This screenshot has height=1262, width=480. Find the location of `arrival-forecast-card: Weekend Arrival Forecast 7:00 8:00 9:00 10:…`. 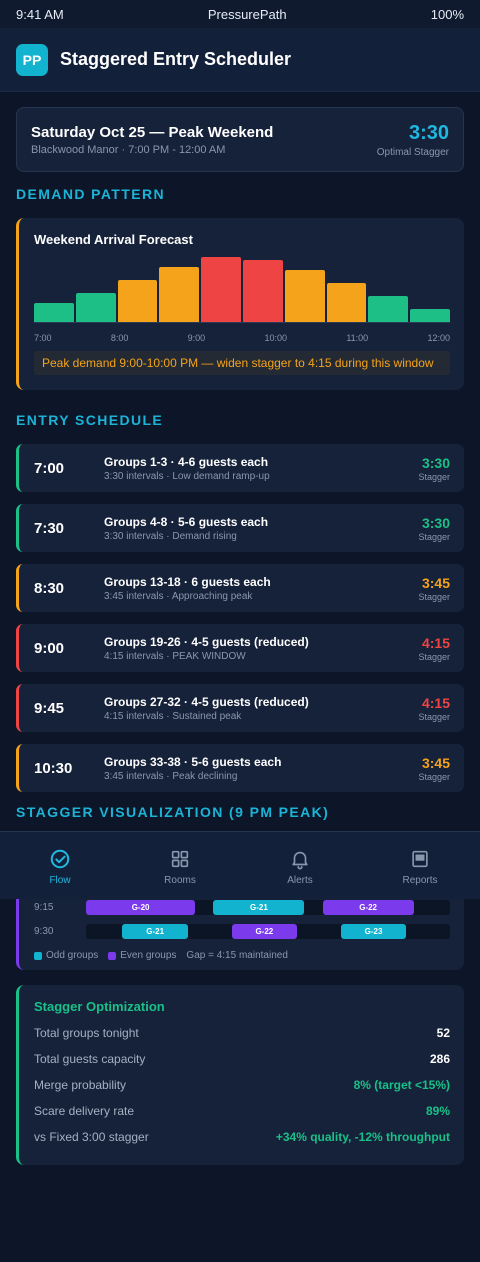

arrival-forecast-card: Weekend Arrival Forecast 7:00 8:00 9:00 10:… is located at coordinates (240, 304).